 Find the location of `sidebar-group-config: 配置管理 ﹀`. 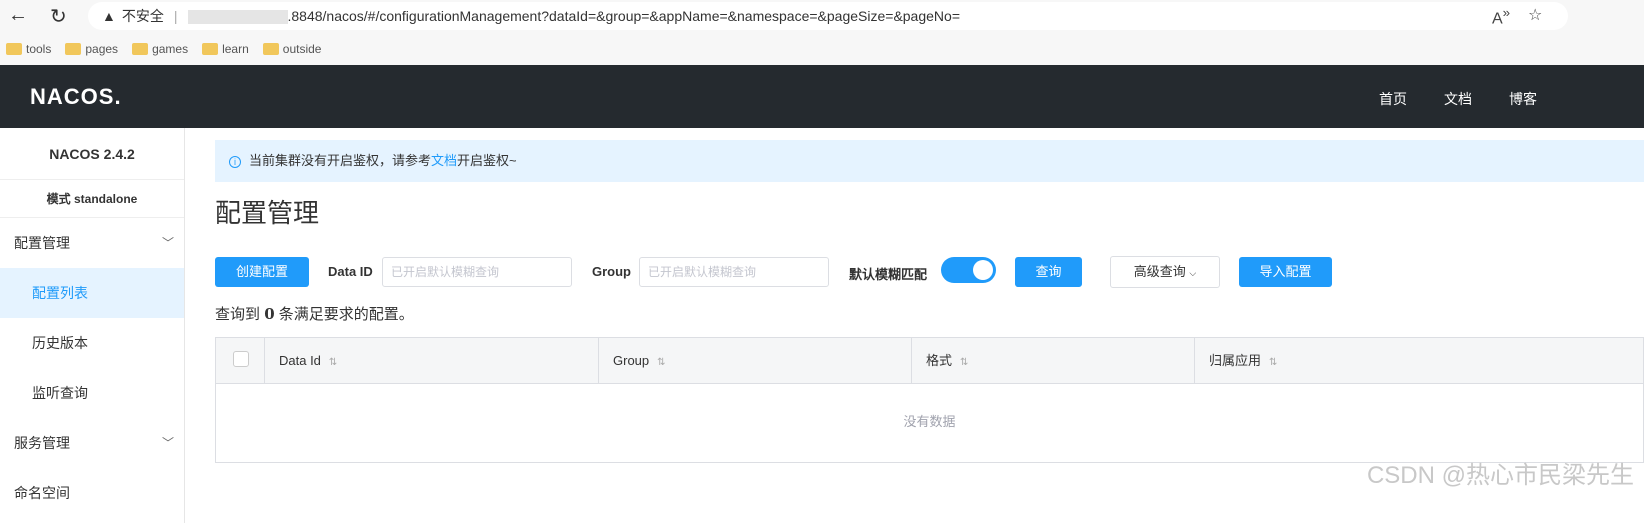

sidebar-group-config: 配置管理 ﹀ is located at coordinates (92, 243).